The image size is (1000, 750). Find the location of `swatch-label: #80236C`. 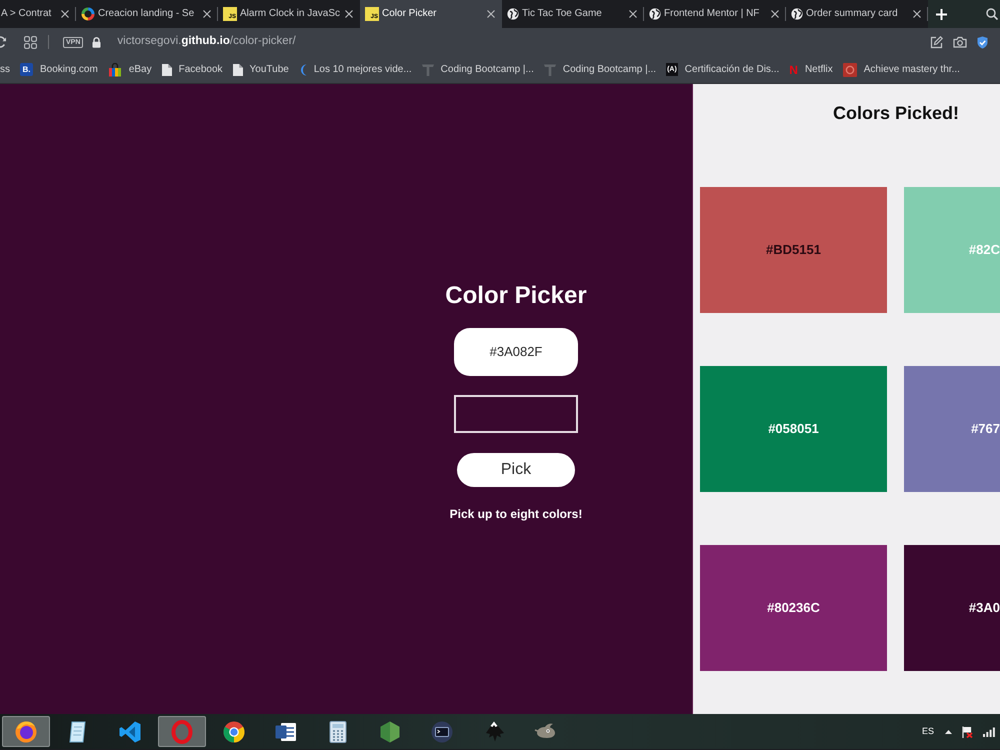

swatch-label: #80236C is located at coordinates (793, 608).